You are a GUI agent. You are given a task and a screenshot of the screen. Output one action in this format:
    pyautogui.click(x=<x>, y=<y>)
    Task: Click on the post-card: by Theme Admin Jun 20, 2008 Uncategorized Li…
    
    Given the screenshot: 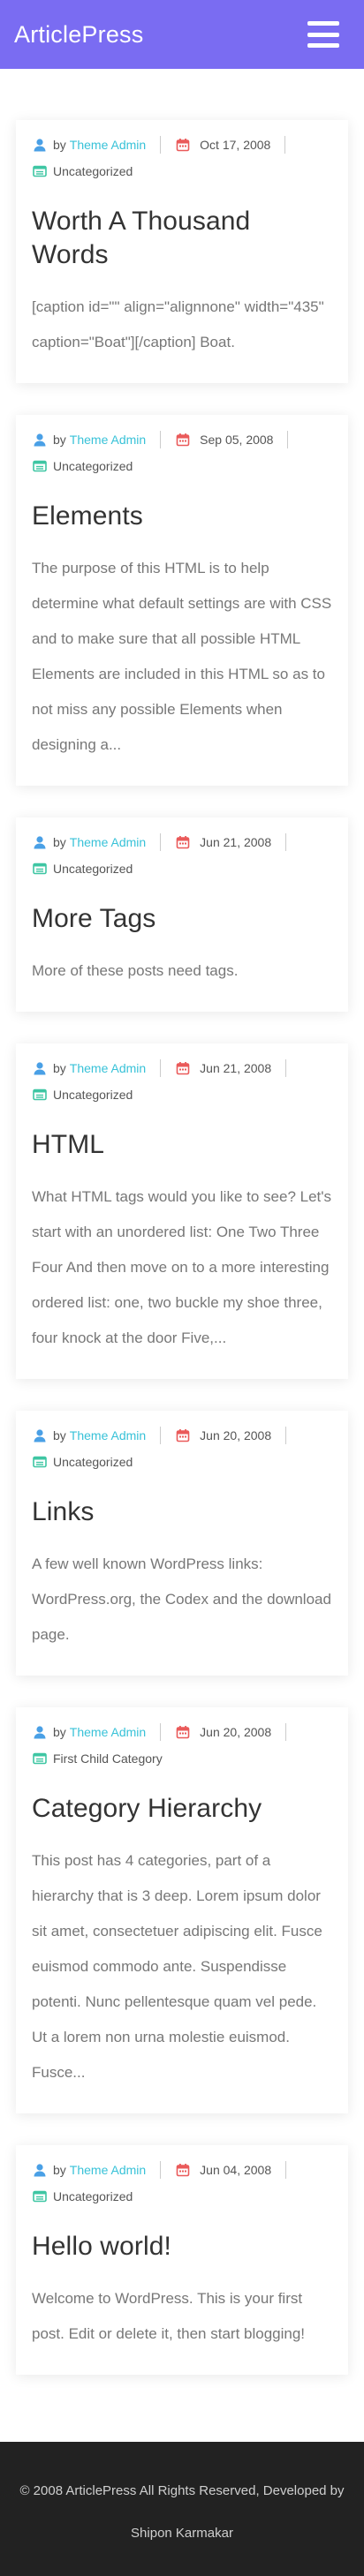 What is the action you would take?
    pyautogui.click(x=182, y=1544)
    